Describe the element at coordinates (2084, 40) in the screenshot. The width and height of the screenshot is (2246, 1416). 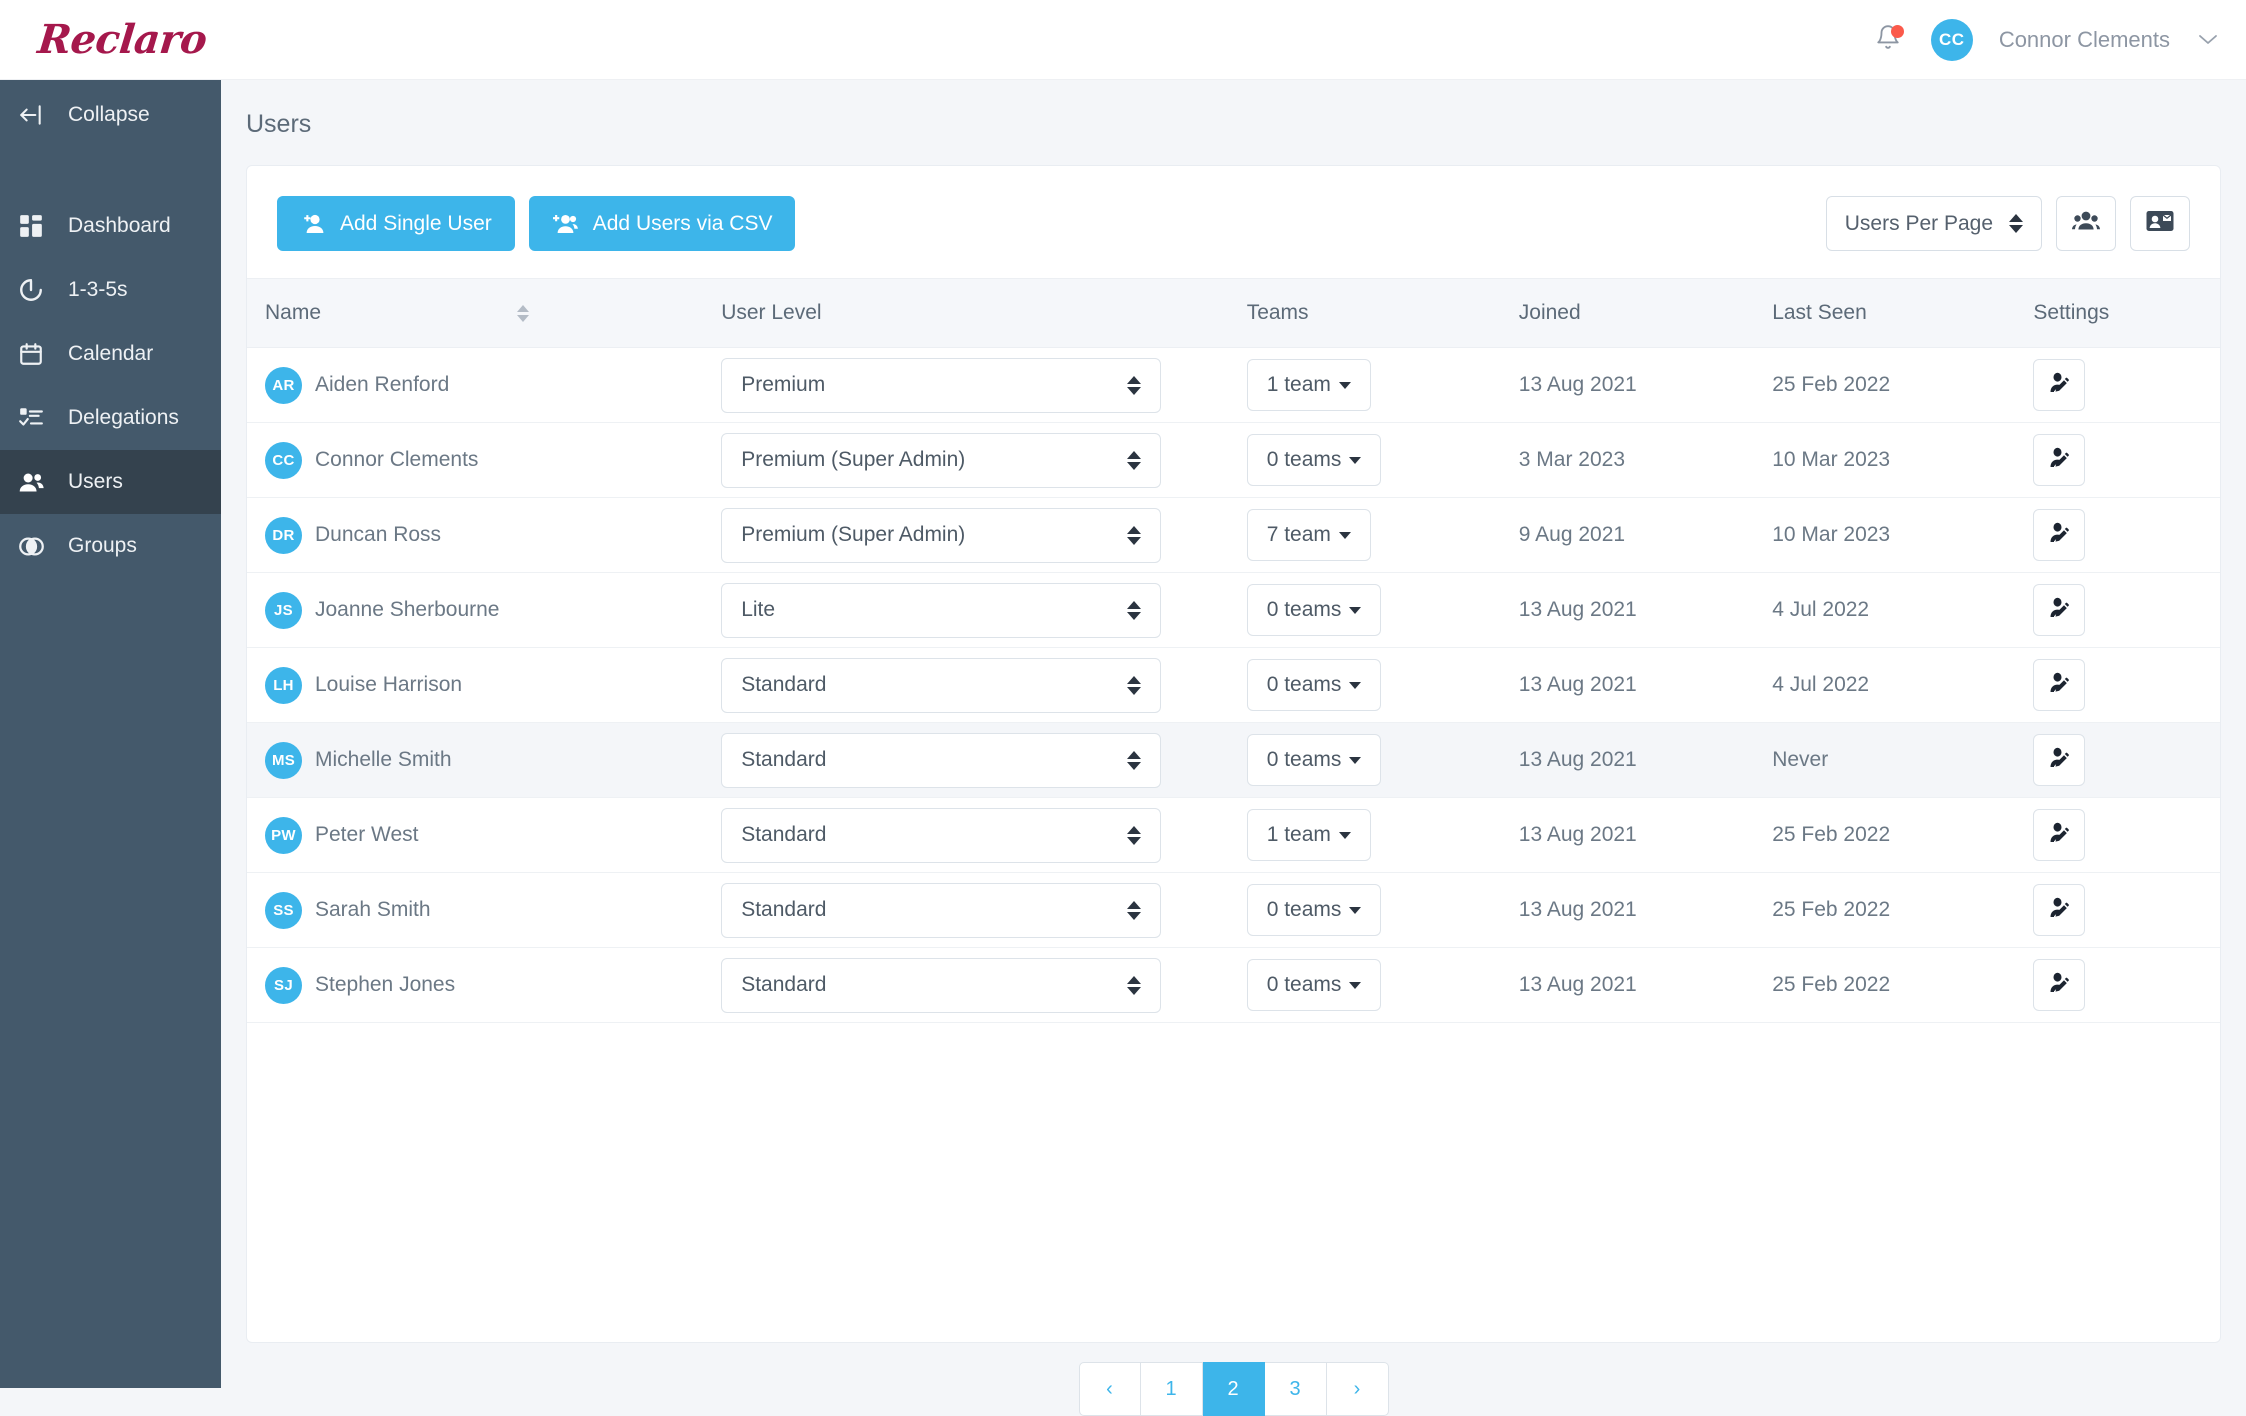
I see `user-menu-label: Connor Clements` at that location.